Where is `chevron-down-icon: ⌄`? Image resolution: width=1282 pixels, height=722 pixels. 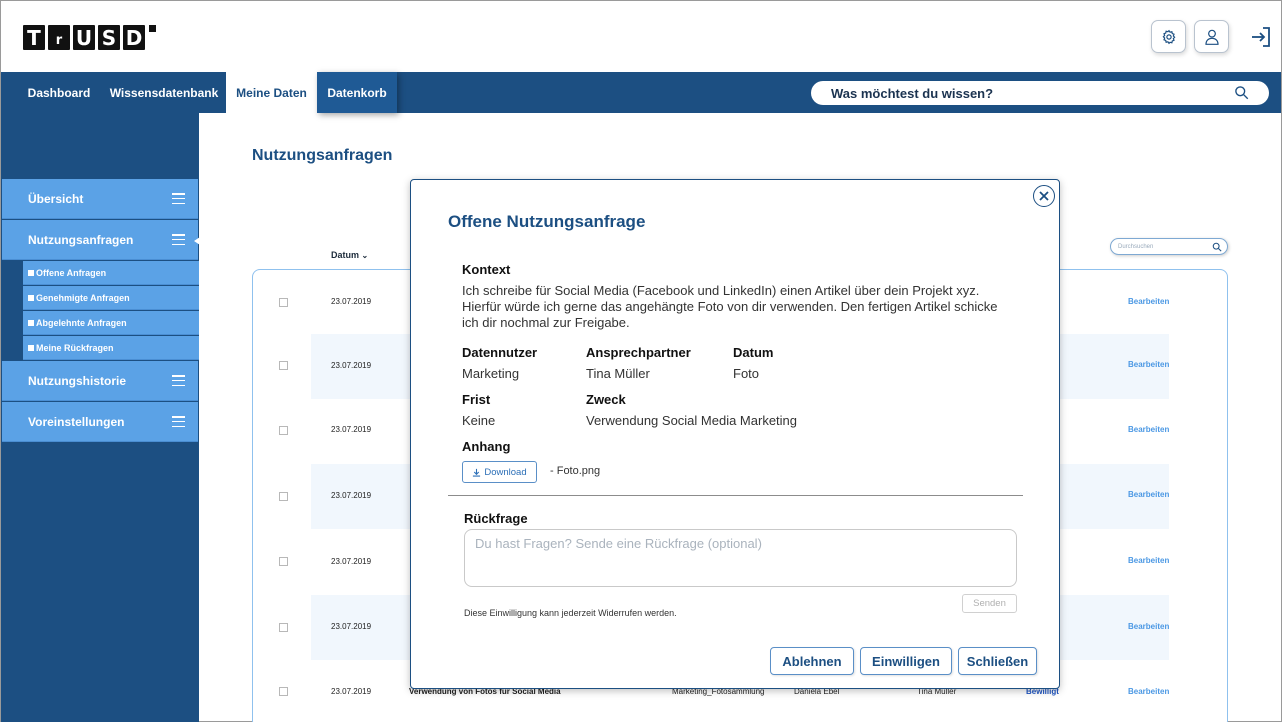 chevron-down-icon: ⌄ is located at coordinates (365, 255).